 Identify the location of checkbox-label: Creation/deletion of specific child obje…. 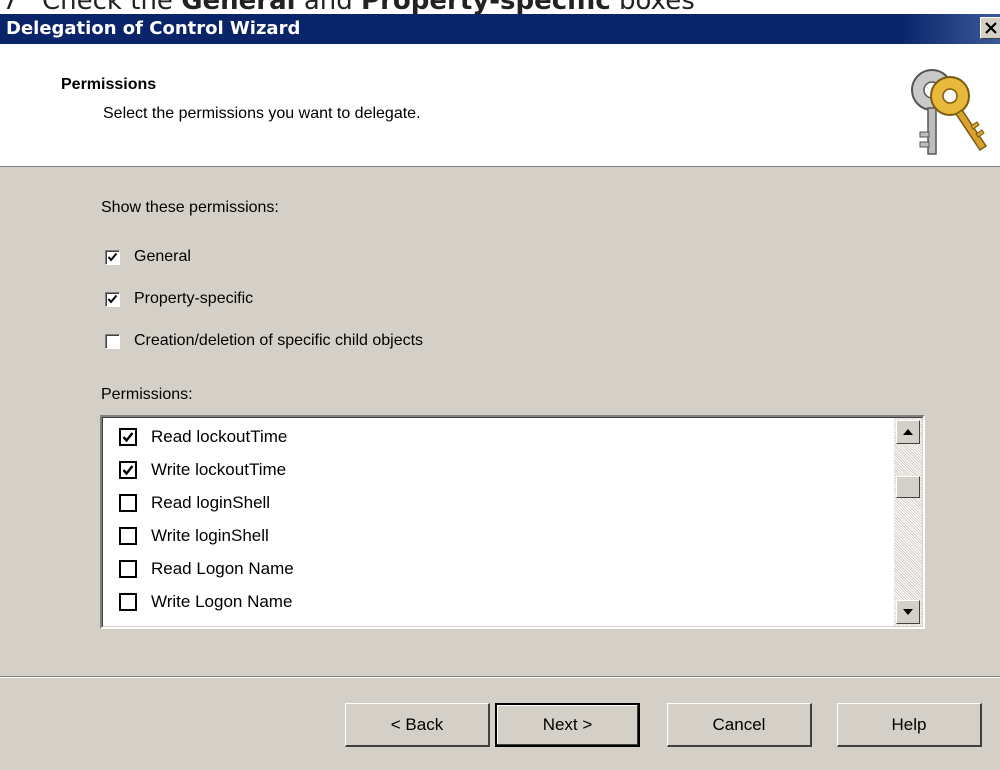
(279, 340).